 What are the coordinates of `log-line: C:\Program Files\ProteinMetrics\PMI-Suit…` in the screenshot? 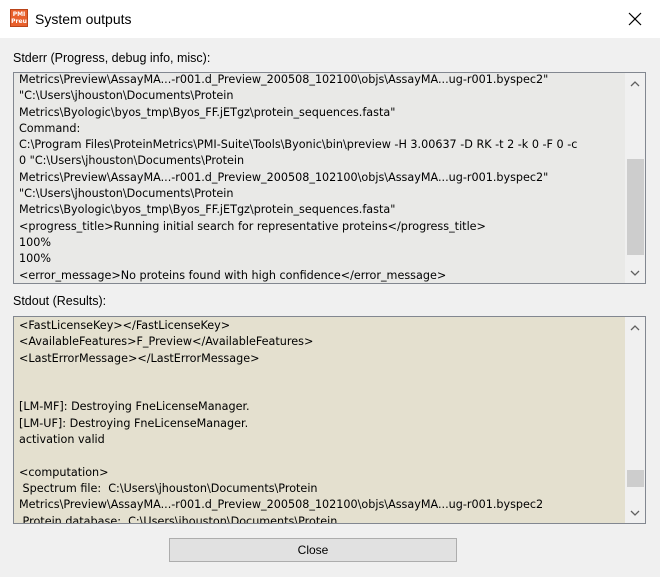 It's located at (298, 145).